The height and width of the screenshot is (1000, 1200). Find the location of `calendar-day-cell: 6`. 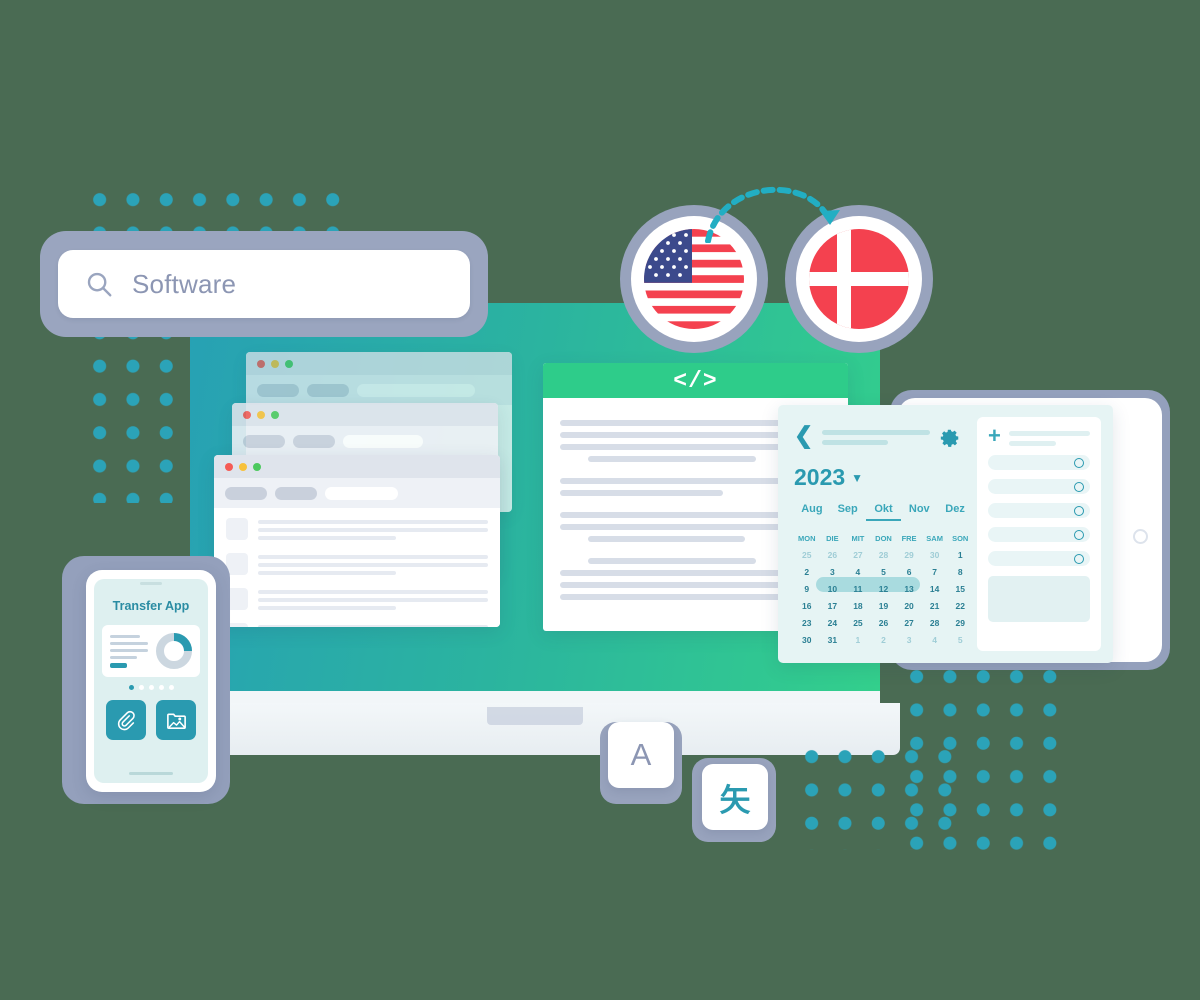

calendar-day-cell: 6 is located at coordinates (909, 572).